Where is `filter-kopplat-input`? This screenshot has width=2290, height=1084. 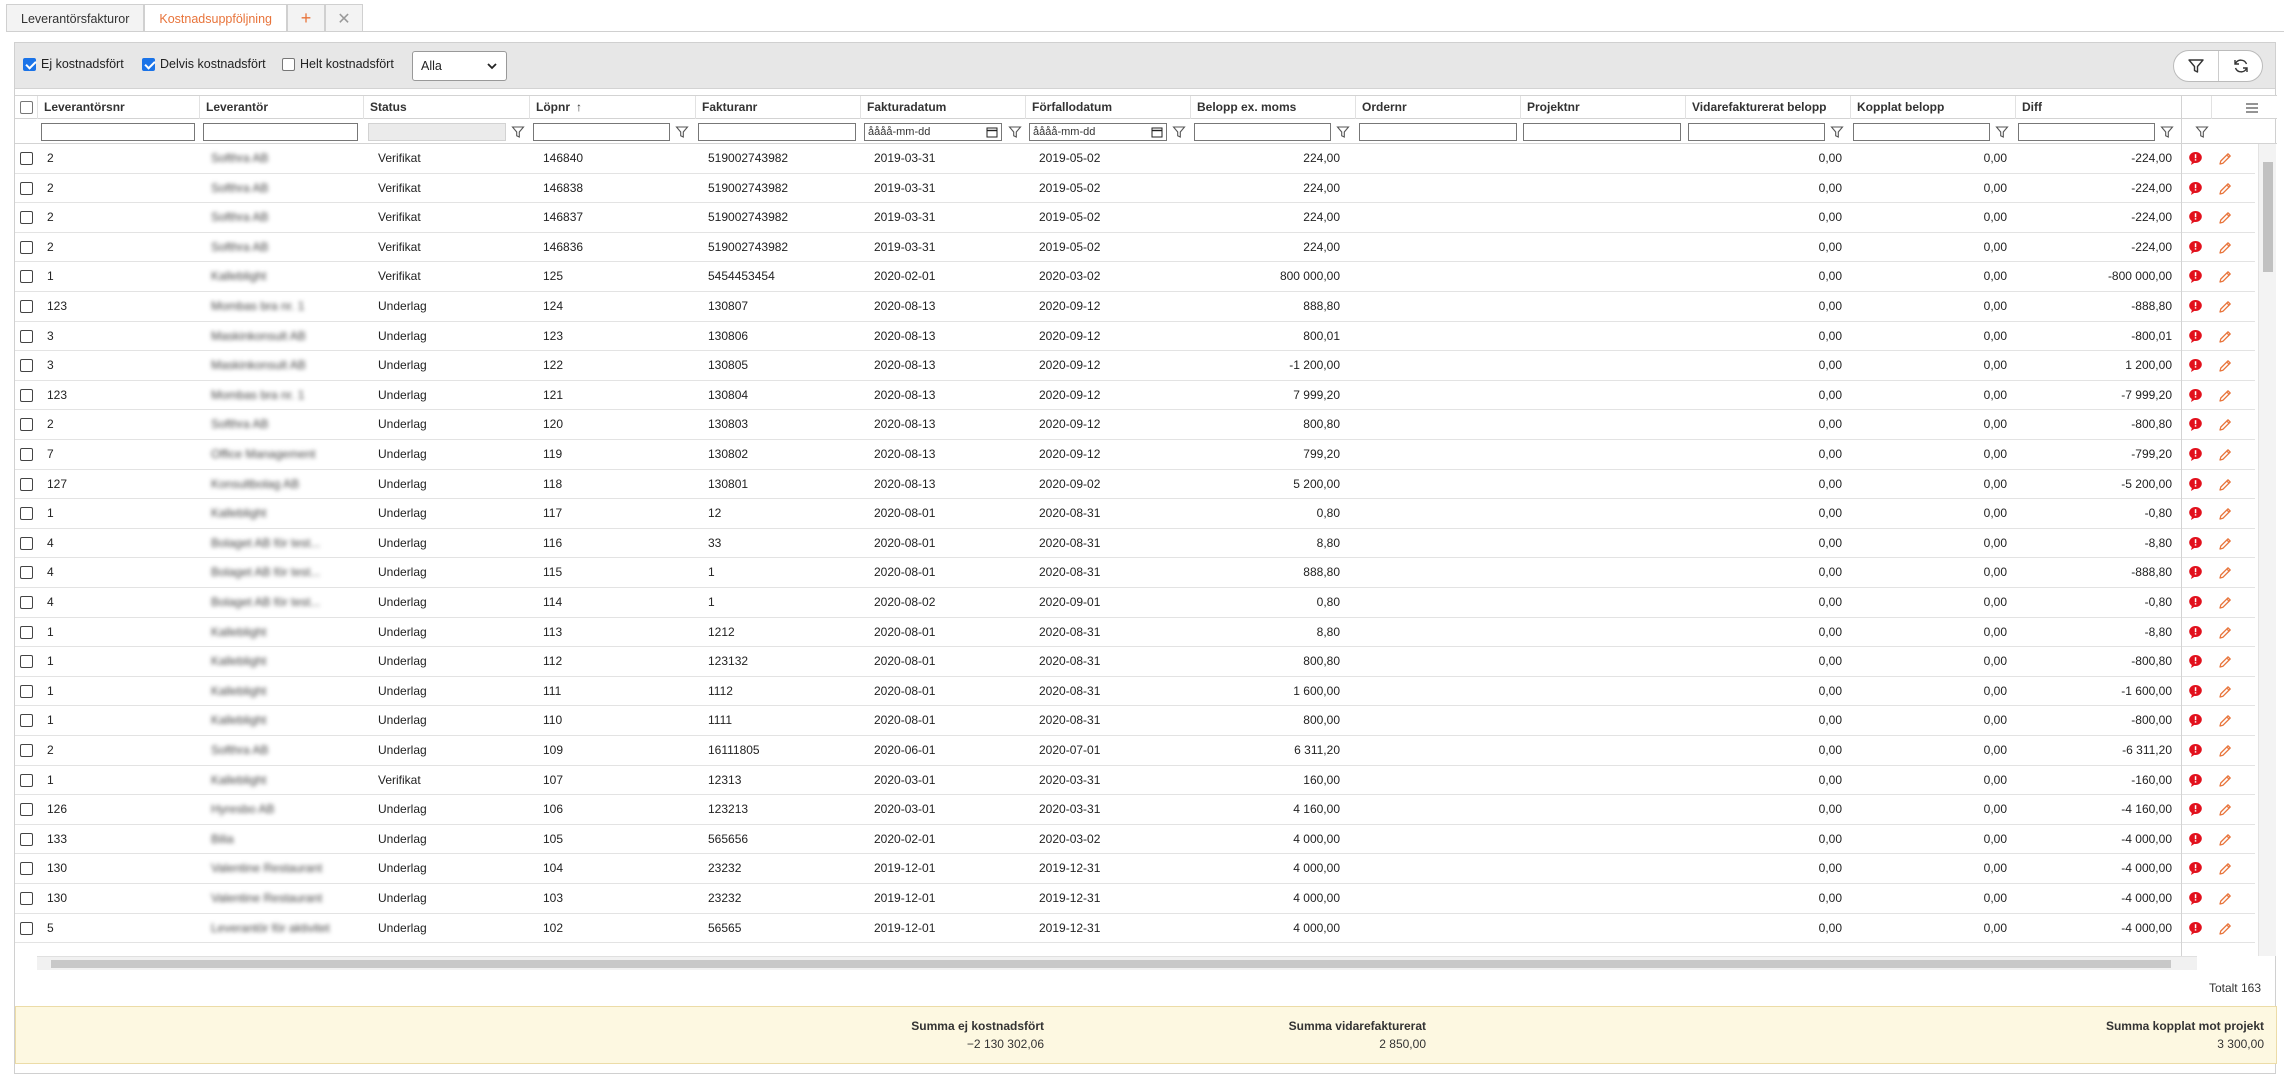 filter-kopplat-input is located at coordinates (1921, 132).